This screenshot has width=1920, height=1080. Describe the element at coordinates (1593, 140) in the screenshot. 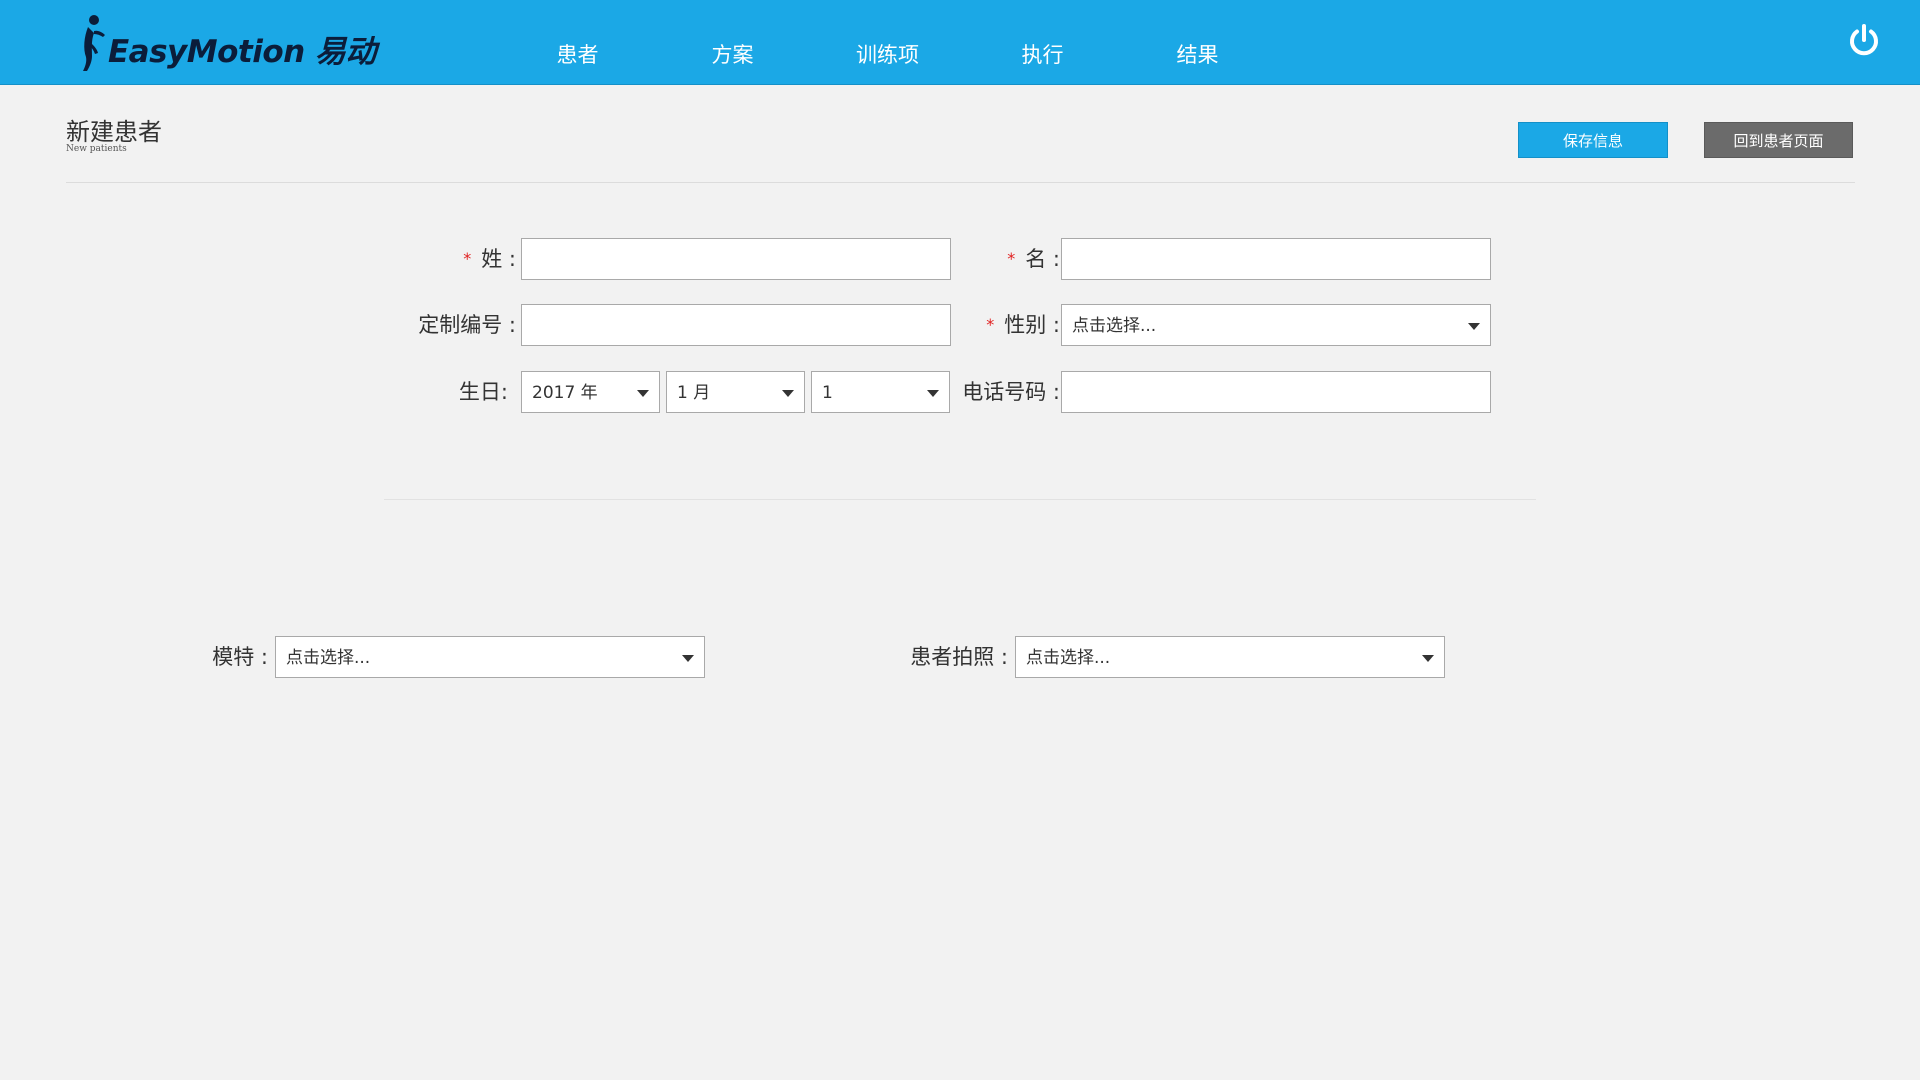

I see `save-info-button: 保存信息` at that location.